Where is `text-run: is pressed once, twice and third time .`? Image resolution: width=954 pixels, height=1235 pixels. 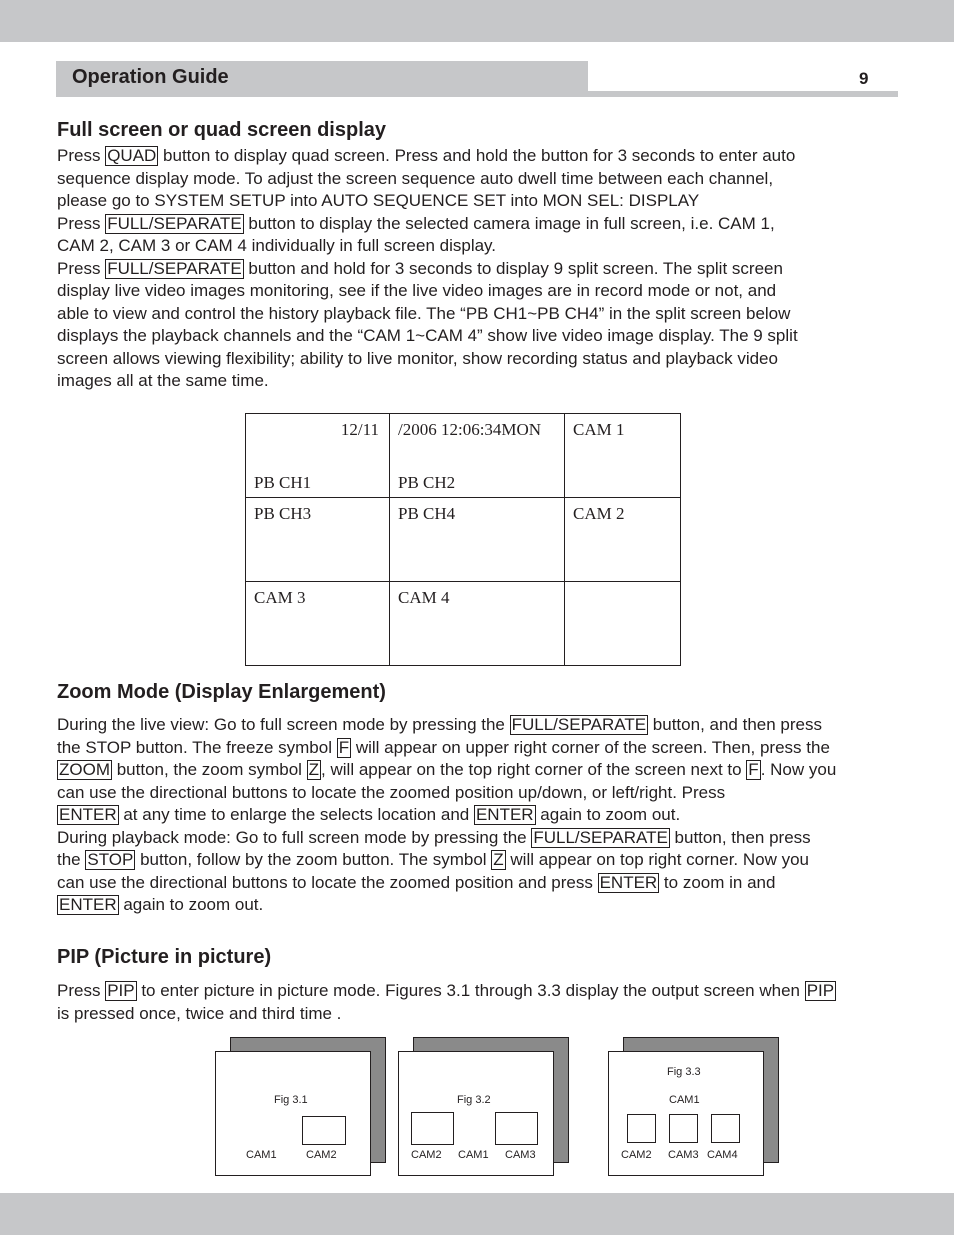
text-run: is pressed once, twice and third time . is located at coordinates (199, 1013).